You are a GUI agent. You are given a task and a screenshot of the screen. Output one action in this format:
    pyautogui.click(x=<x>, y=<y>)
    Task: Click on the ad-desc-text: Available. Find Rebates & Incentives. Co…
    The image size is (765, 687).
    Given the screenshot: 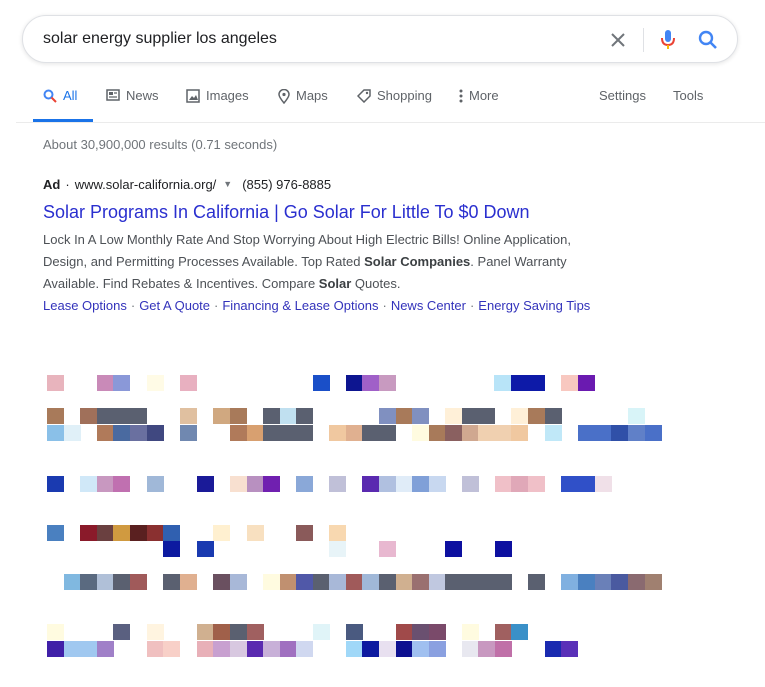 What is the action you would take?
    pyautogui.click(x=181, y=283)
    